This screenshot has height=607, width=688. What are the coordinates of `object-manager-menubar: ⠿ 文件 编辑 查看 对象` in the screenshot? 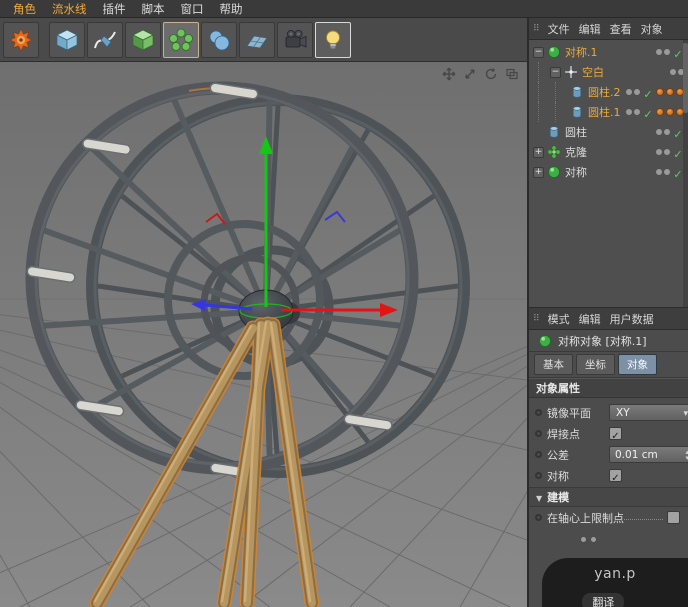 It's located at (608, 29).